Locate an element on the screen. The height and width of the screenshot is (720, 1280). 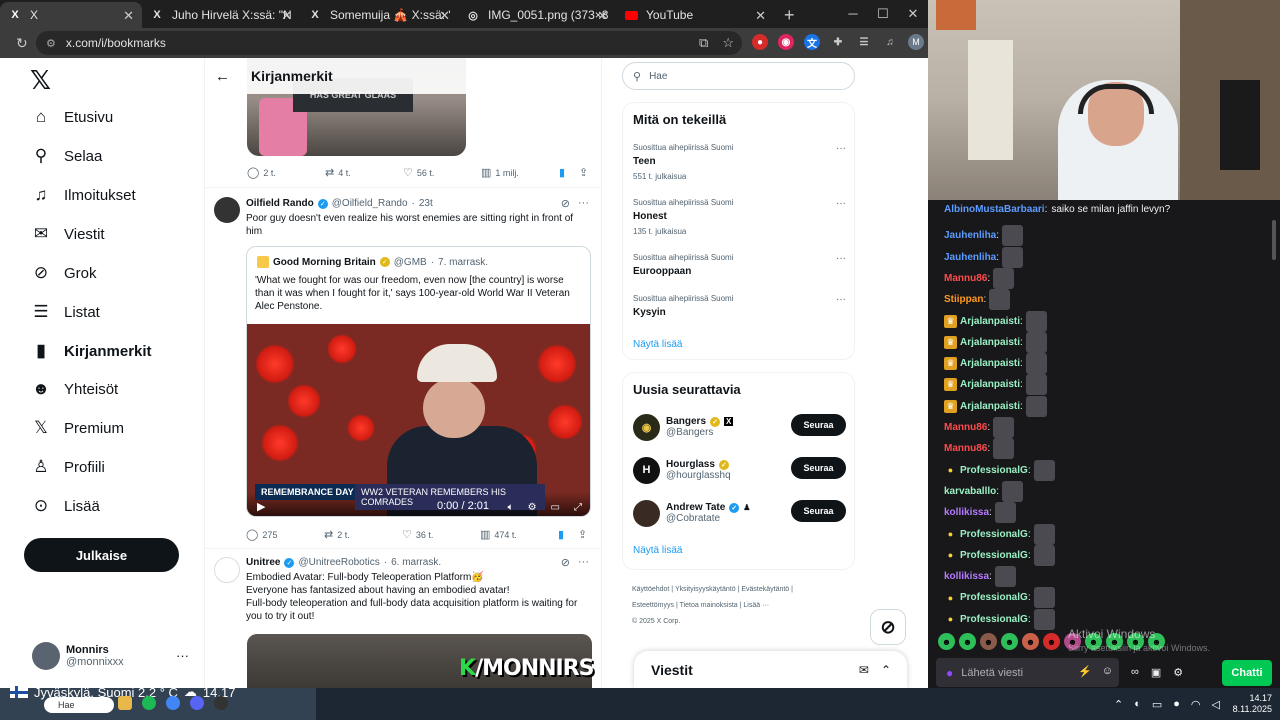
author-name: Unitree is located at coordinates (263, 562).